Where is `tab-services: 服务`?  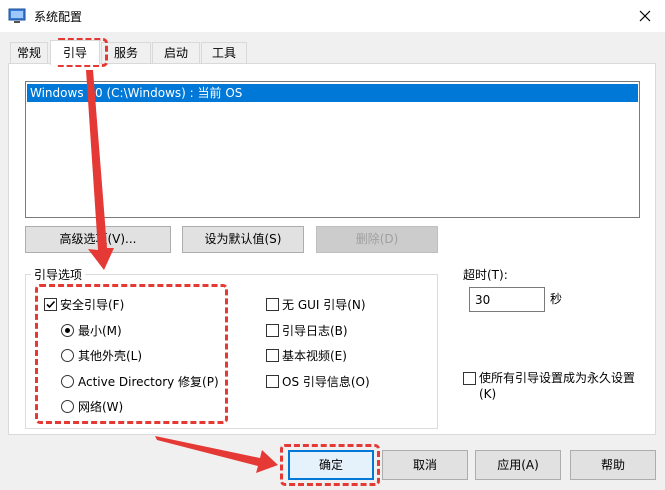
tab-services: 服务 is located at coordinates (126, 52).